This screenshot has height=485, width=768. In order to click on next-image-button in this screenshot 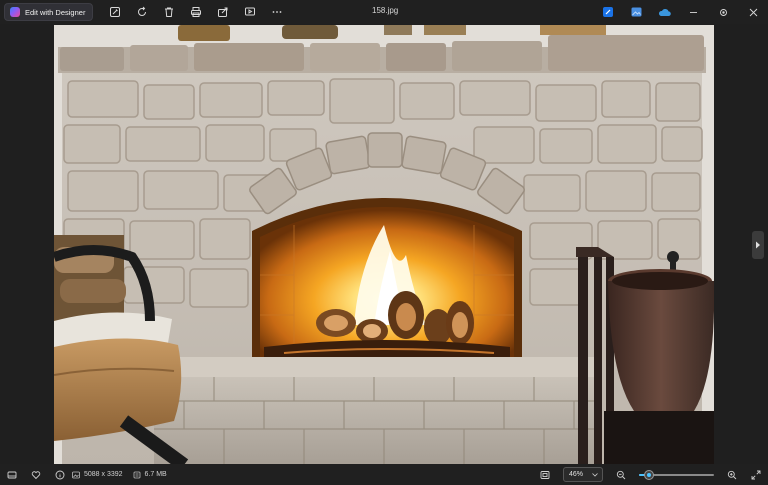, I will do `click(758, 245)`.